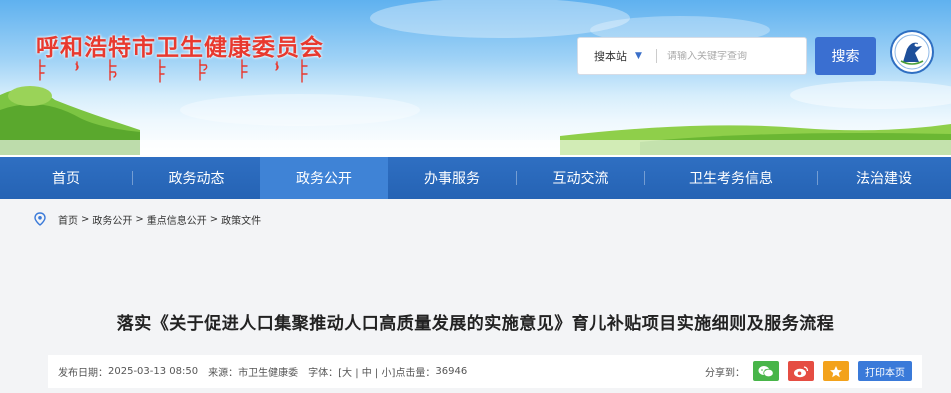 This screenshot has width=951, height=393. Describe the element at coordinates (153, 371) in the screenshot. I see `publish-date: 2025-03-13 08:50` at that location.